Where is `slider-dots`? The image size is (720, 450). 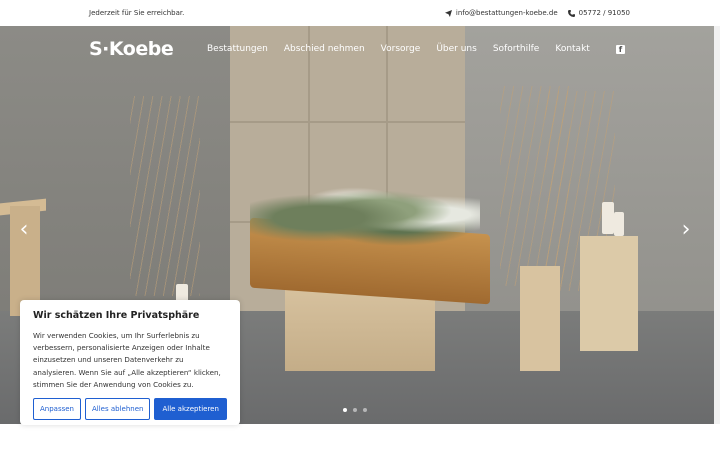
slider-dots is located at coordinates (355, 410).